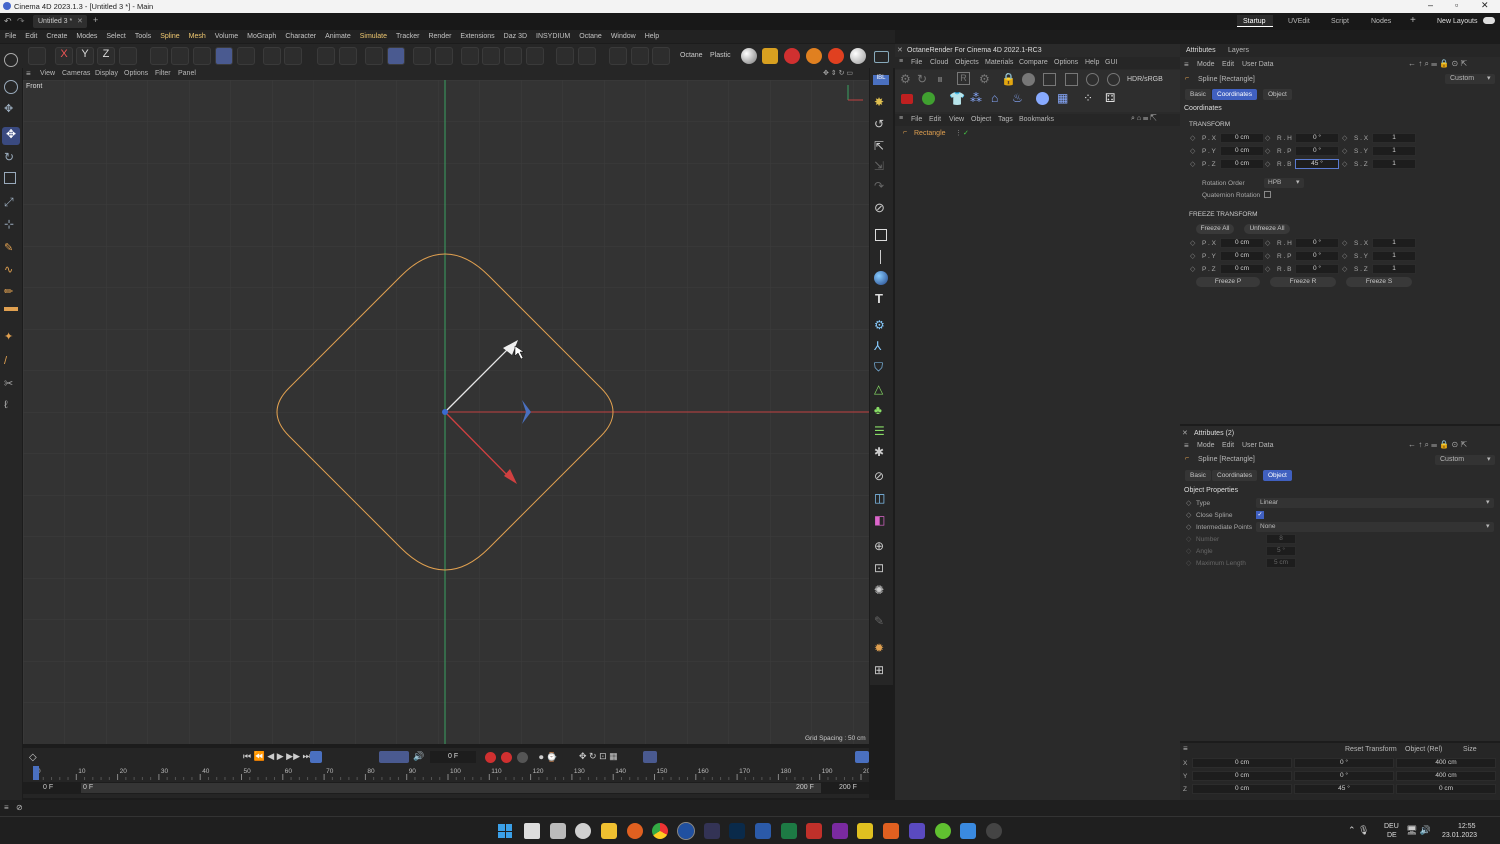  I want to click on octane-label: Octane, so click(691, 55).